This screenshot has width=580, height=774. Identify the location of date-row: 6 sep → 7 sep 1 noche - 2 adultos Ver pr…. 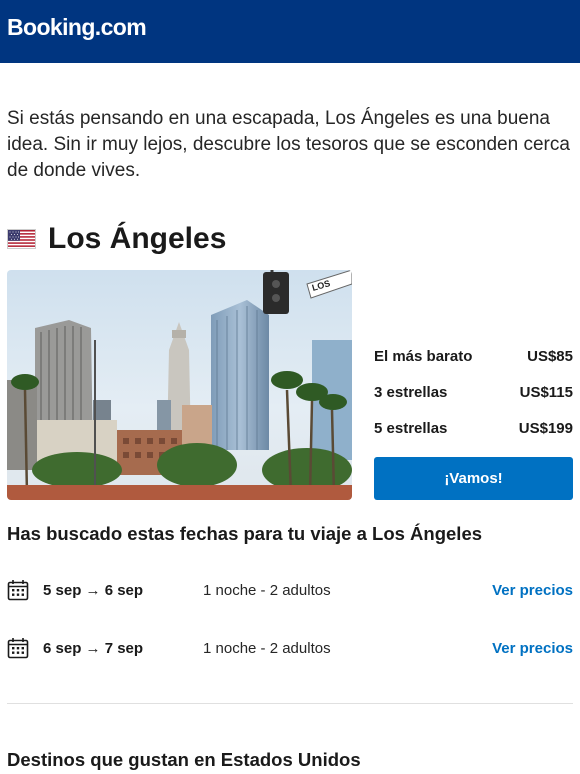
(290, 648).